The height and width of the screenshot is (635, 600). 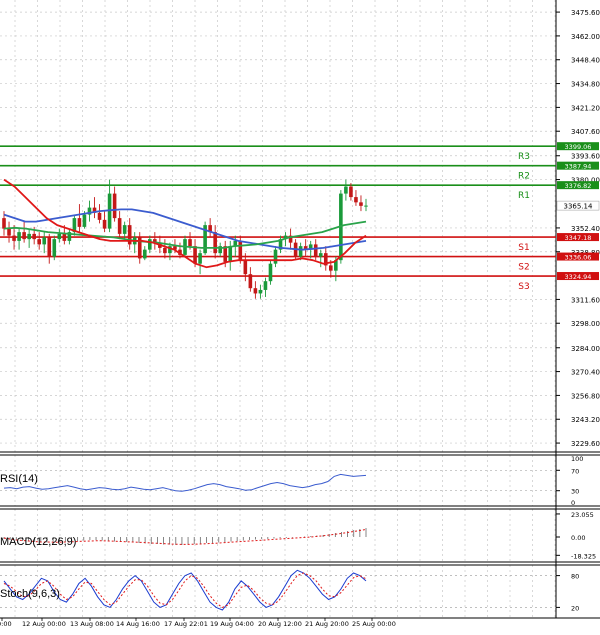 I want to click on x-tick-label: 25 Aug 00:00, so click(x=374, y=624).